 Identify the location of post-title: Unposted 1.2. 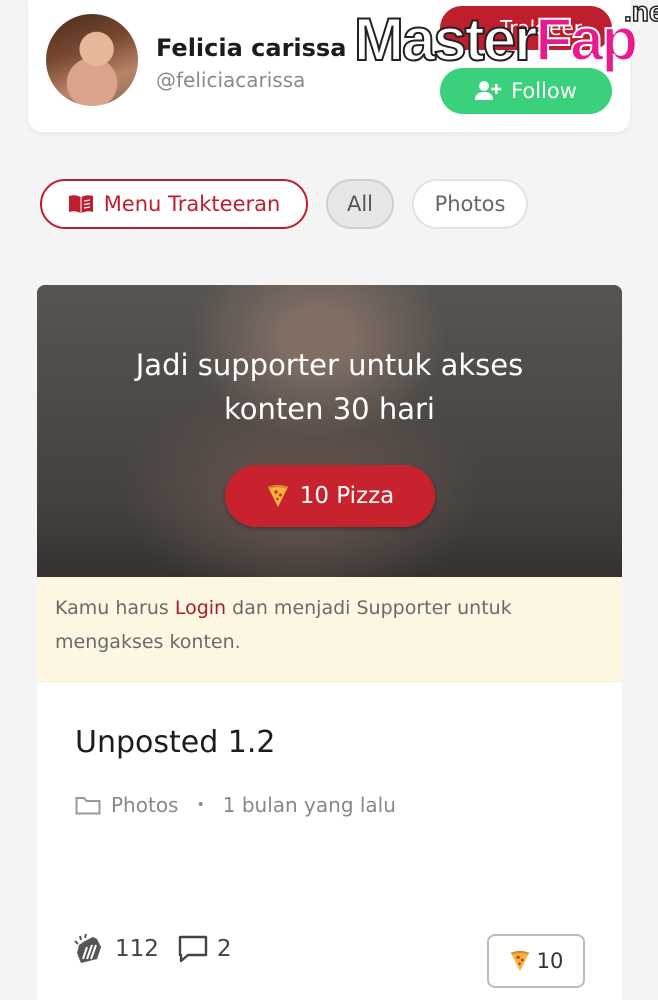
(175, 742).